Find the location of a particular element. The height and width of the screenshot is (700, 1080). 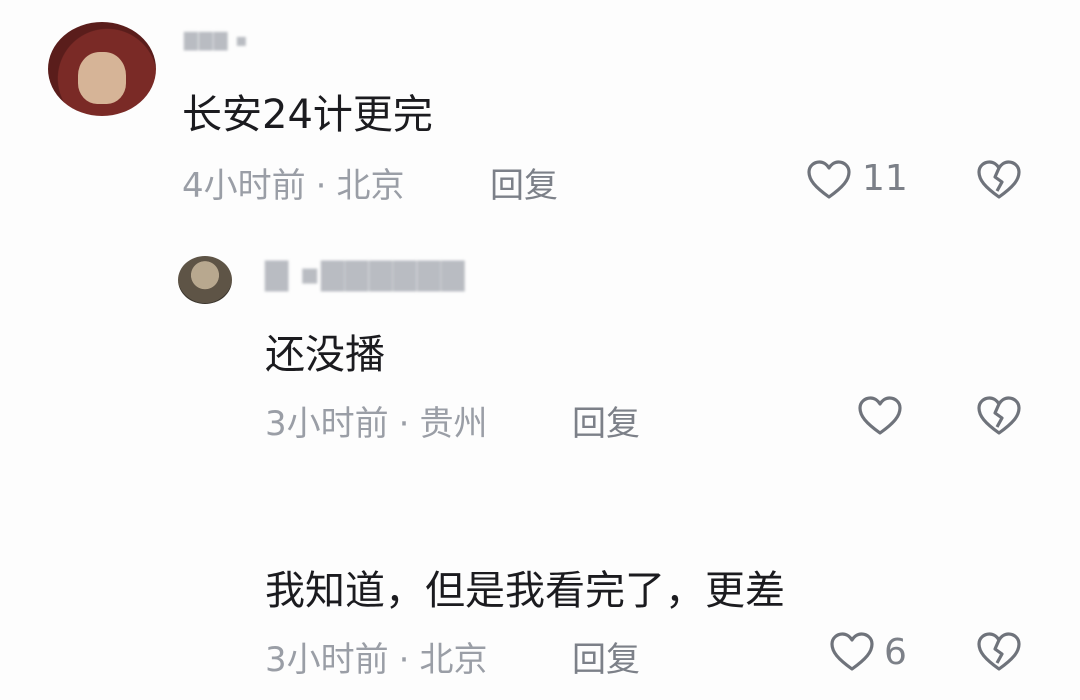

reply-meta: 3小时前 · 贵州 is located at coordinates (376, 420).